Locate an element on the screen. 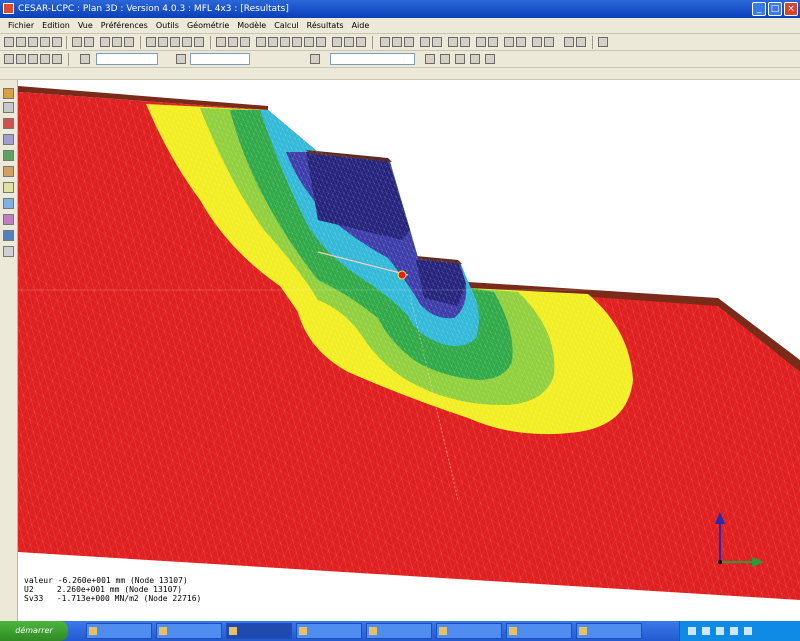  group-icon is located at coordinates (349, 42).